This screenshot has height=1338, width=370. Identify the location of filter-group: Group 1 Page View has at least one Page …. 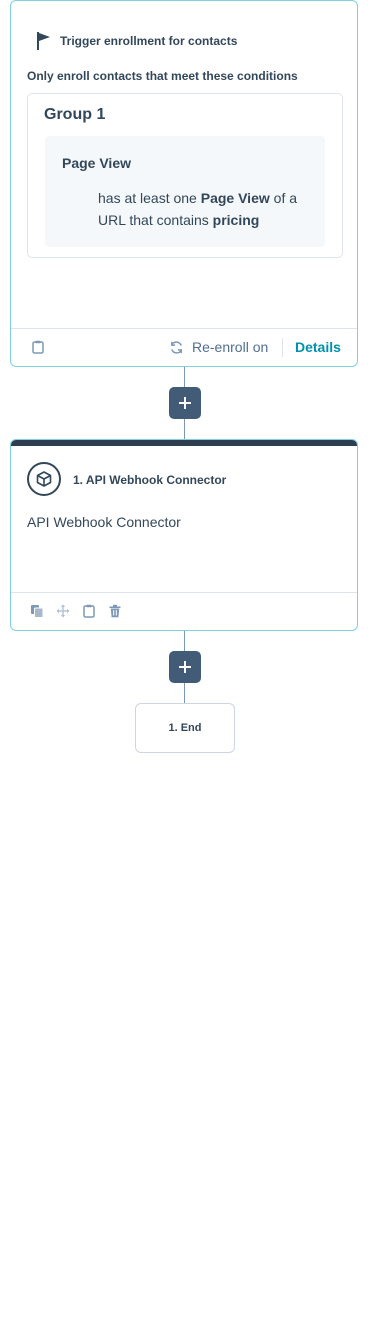
(185, 175).